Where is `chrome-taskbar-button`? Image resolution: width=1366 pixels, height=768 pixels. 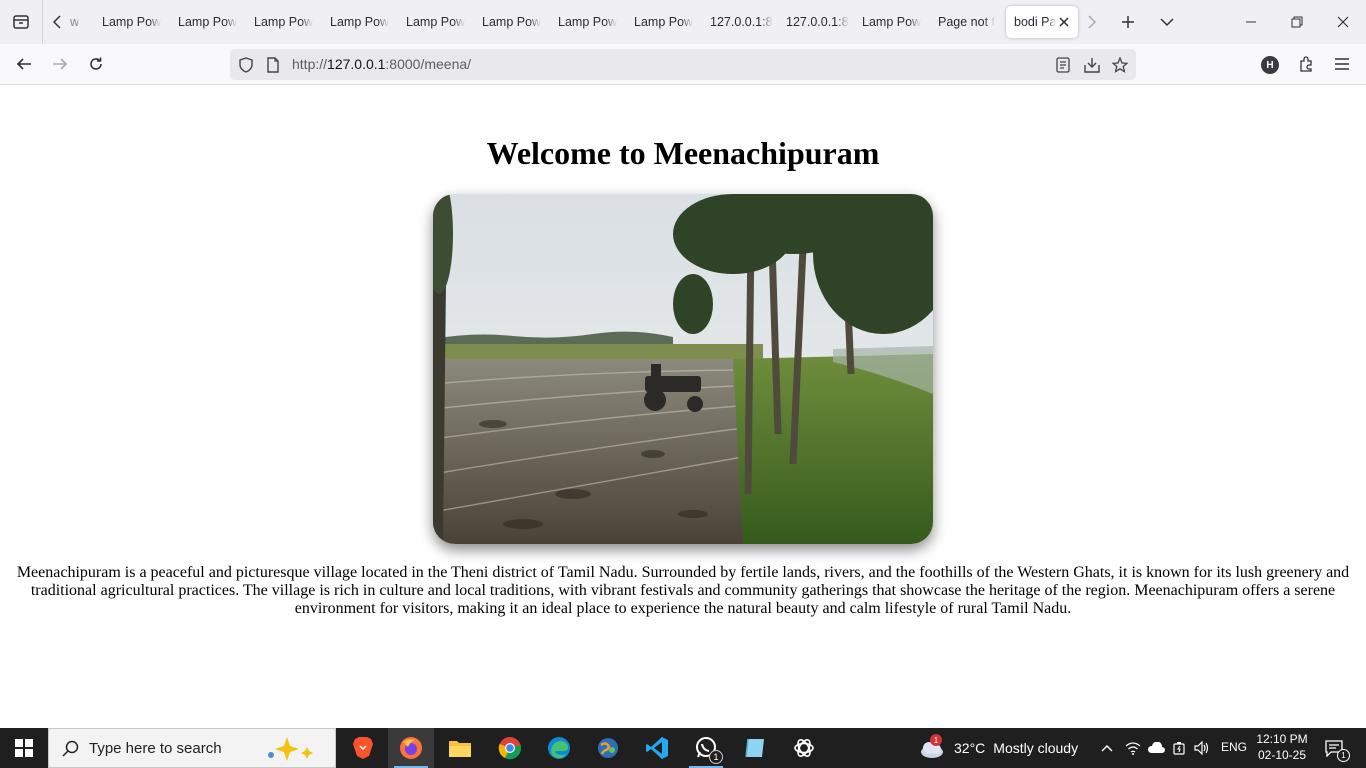 chrome-taskbar-button is located at coordinates (510, 748).